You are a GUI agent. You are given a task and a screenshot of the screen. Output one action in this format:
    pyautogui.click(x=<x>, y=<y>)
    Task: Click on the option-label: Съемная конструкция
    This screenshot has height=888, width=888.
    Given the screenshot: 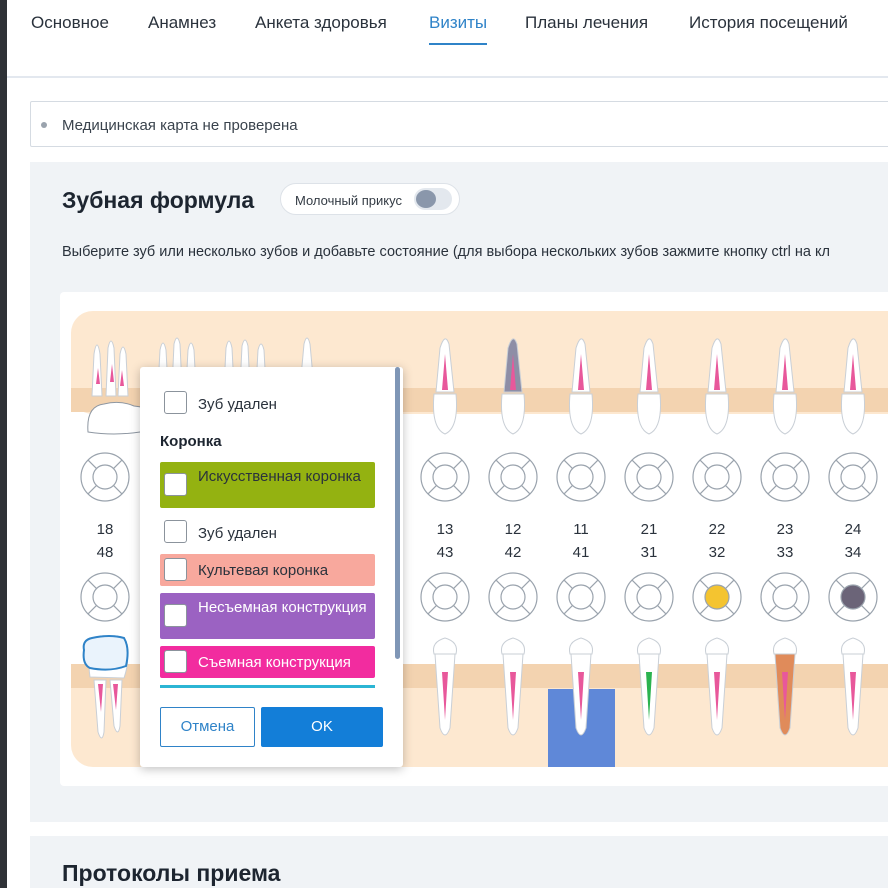 What is the action you would take?
    pyautogui.click(x=274, y=662)
    